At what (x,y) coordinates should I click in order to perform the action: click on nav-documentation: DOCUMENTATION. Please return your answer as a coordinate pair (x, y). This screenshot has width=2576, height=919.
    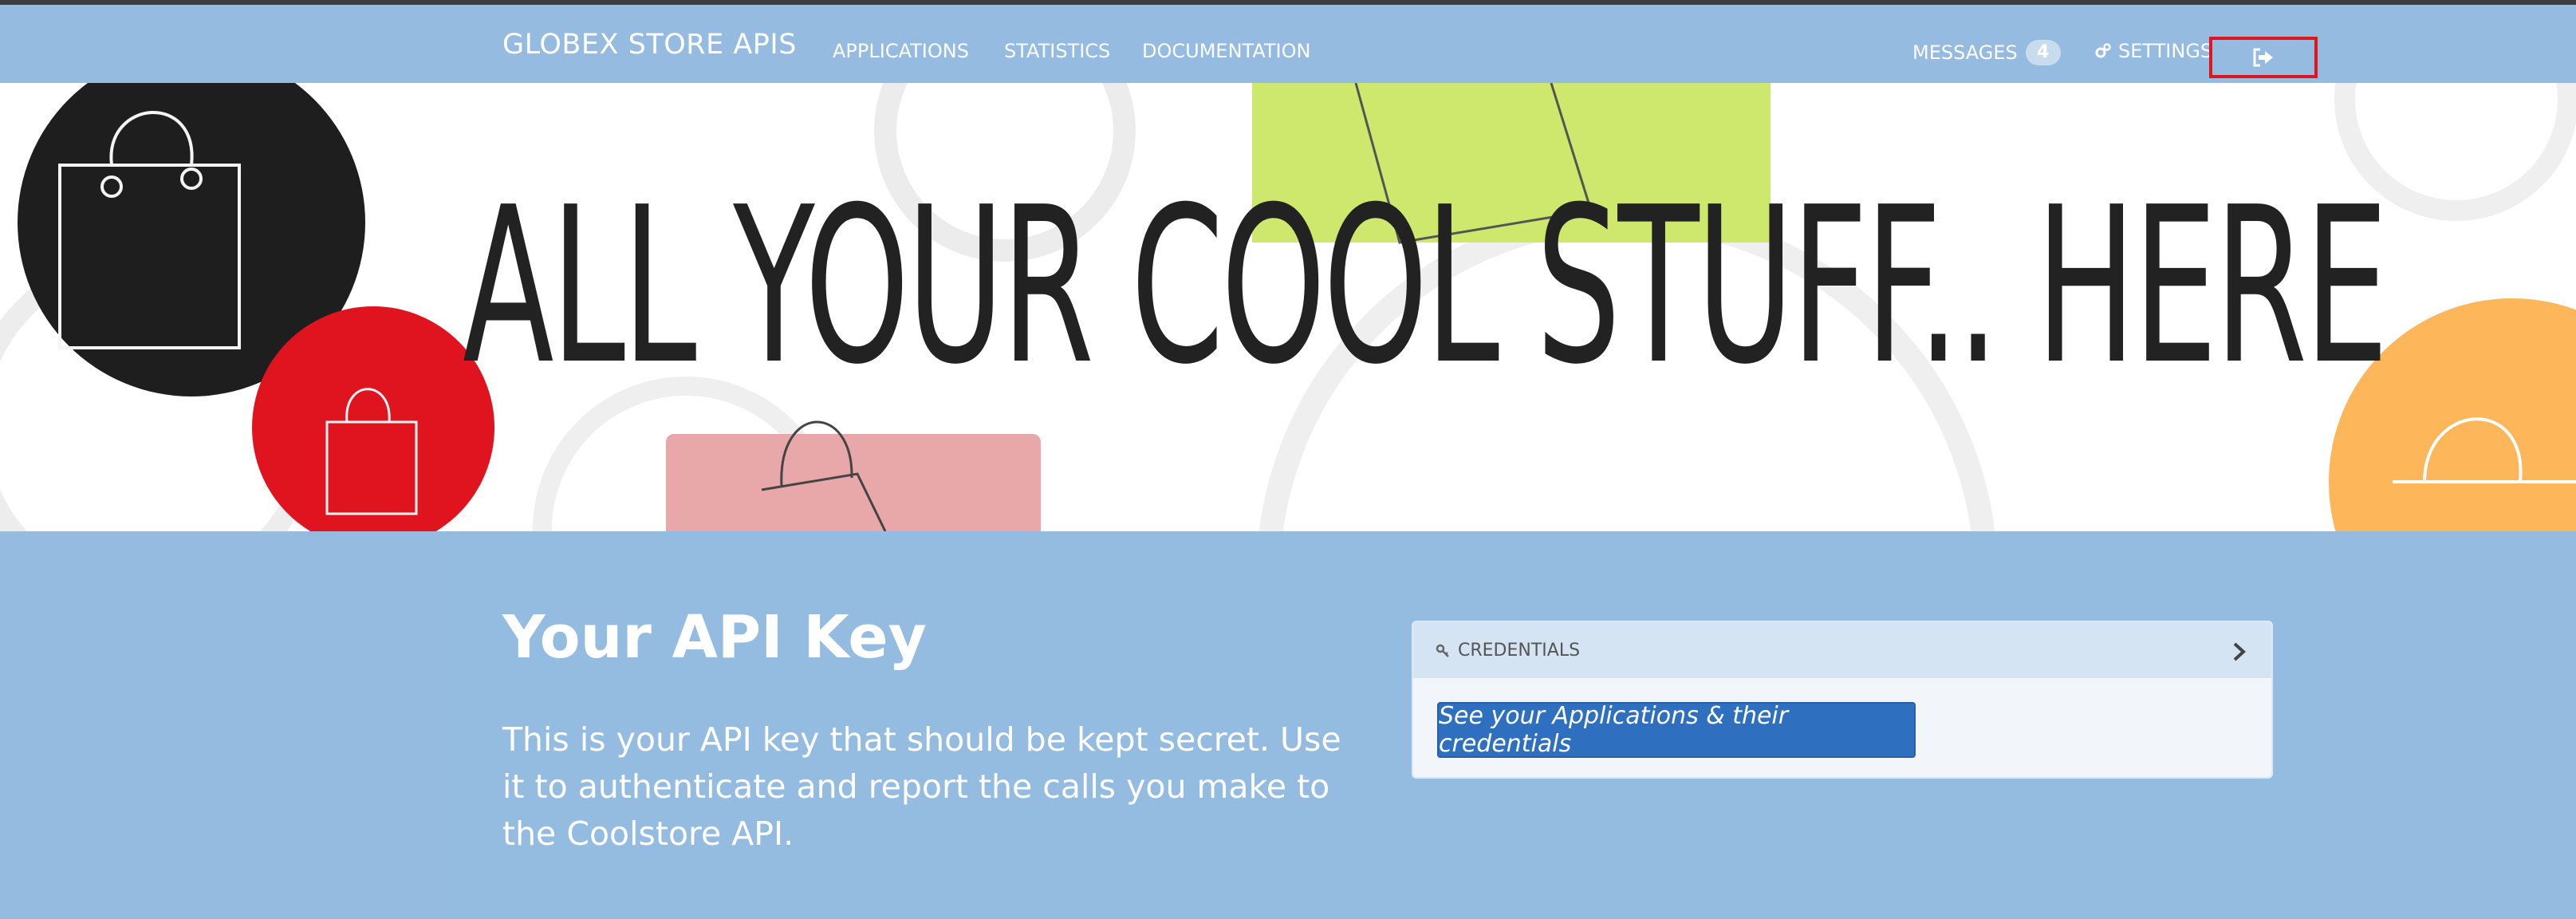
    Looking at the image, I should click on (1226, 51).